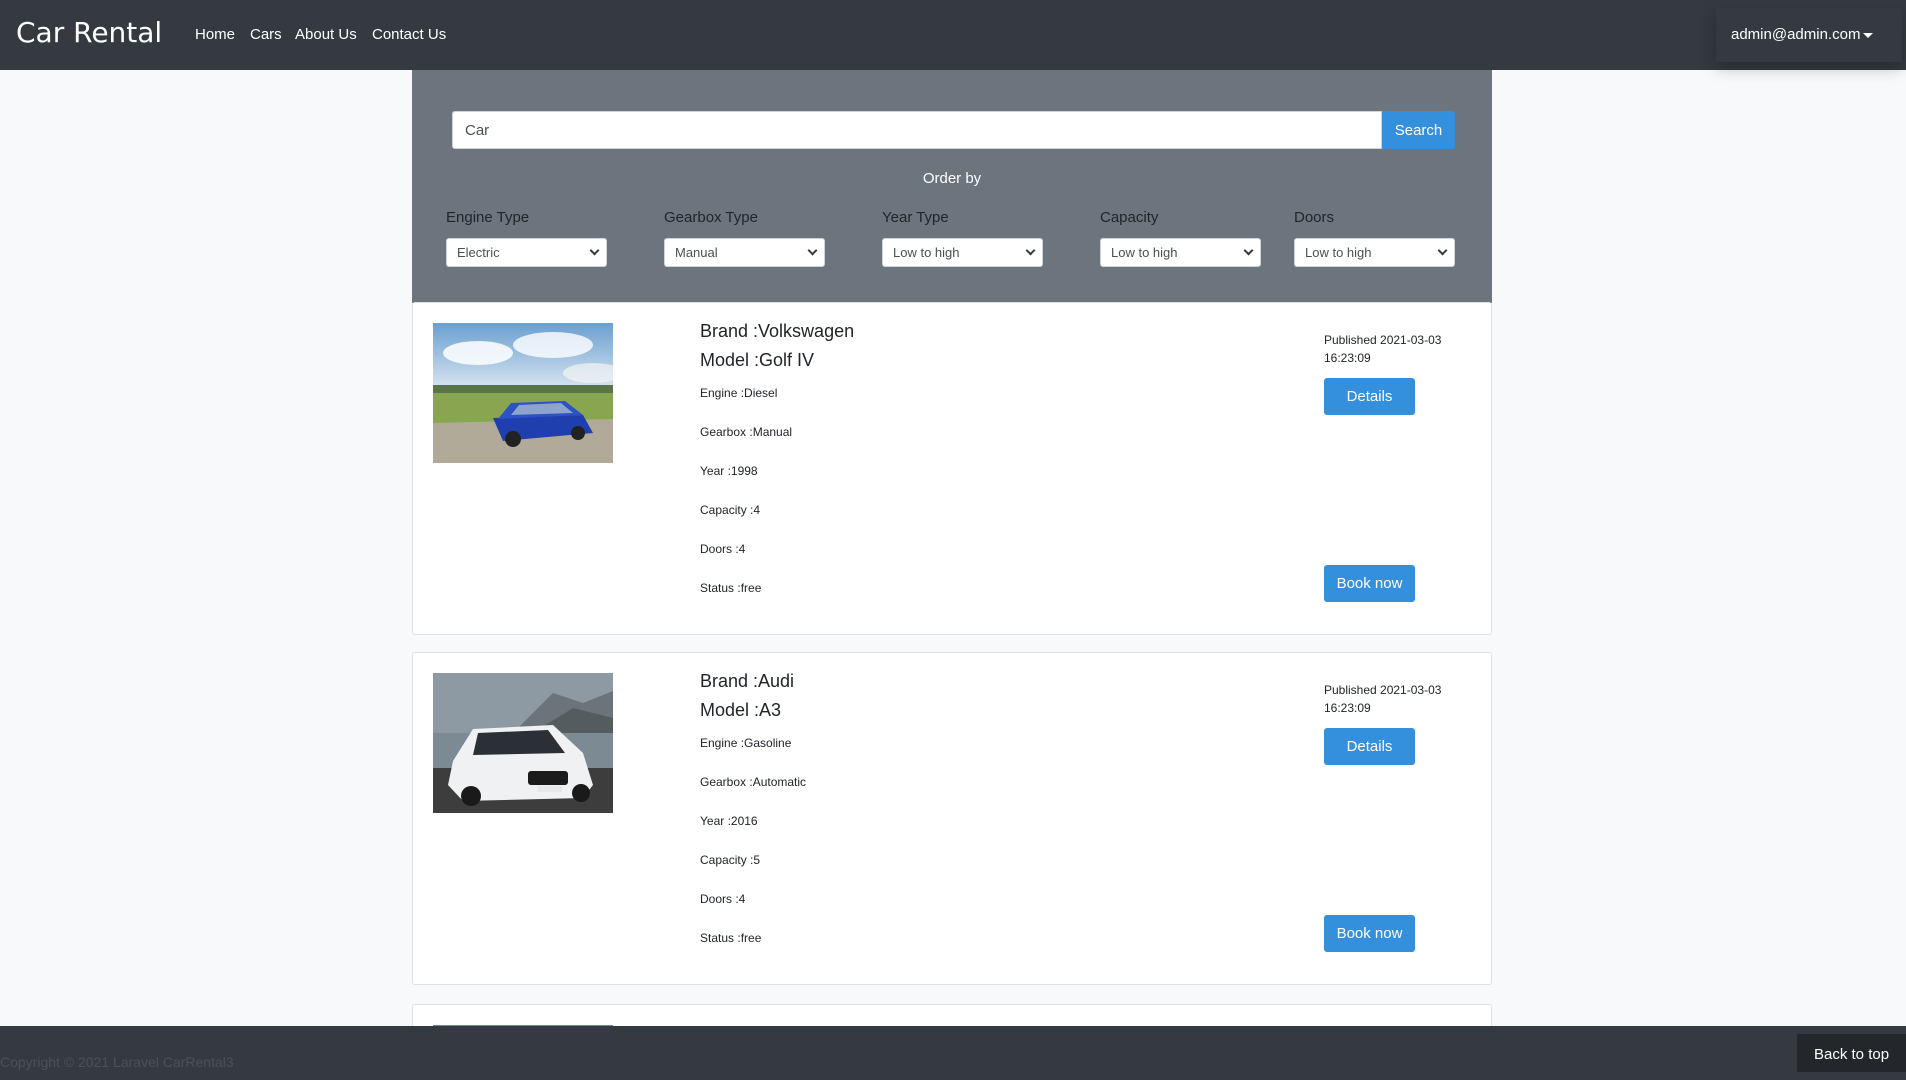  I want to click on back-to-top-button: Back to top, so click(1851, 1053).